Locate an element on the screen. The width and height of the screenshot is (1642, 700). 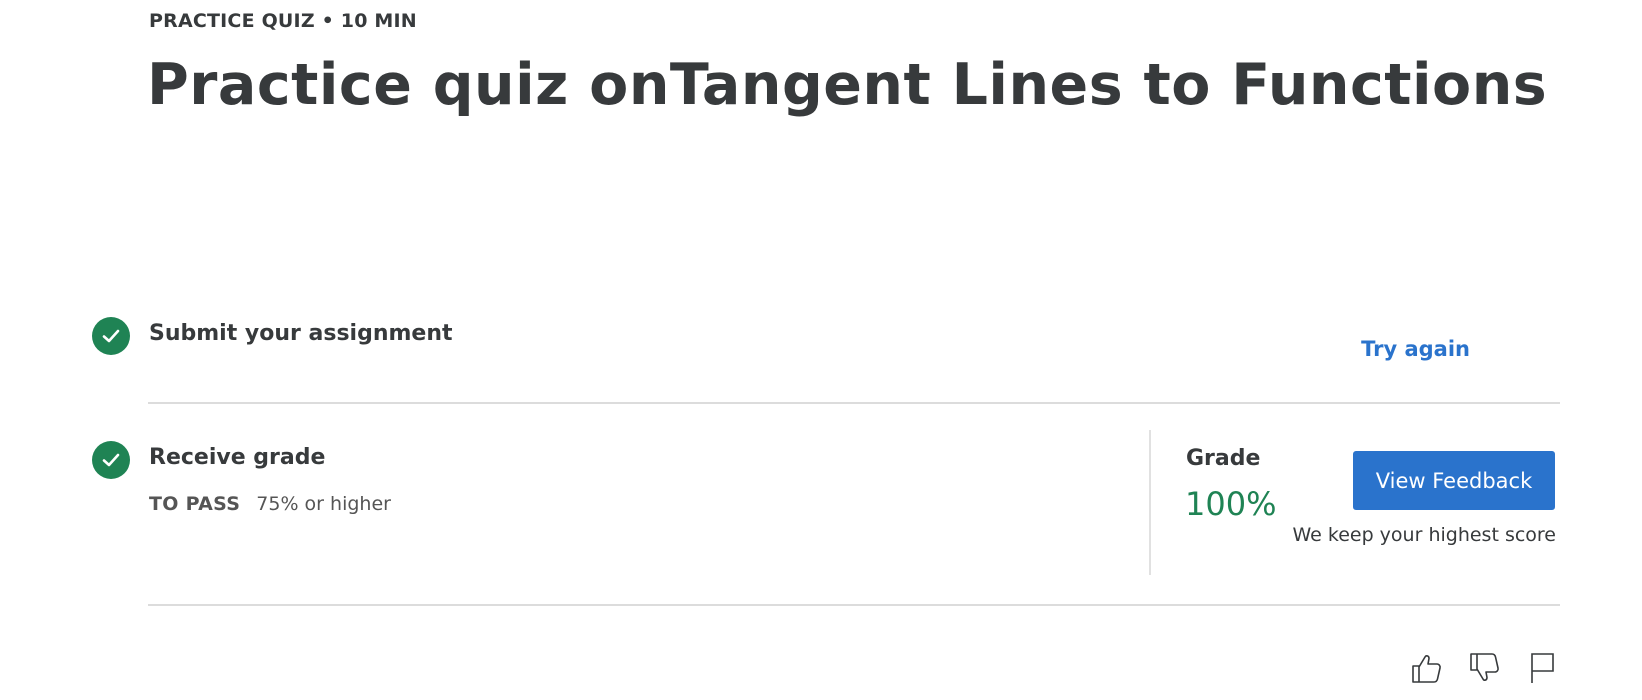
thumbs-down-icon is located at coordinates (1484, 668).